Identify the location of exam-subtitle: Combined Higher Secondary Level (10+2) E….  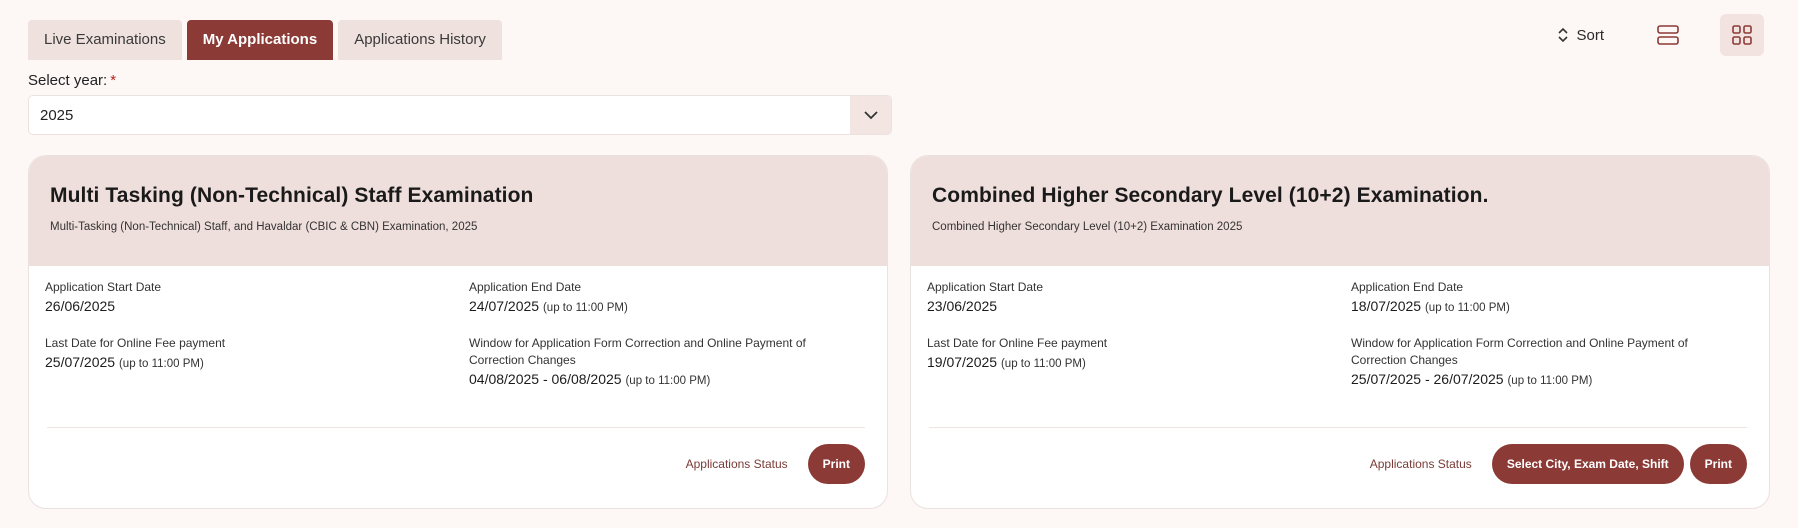
(1087, 227).